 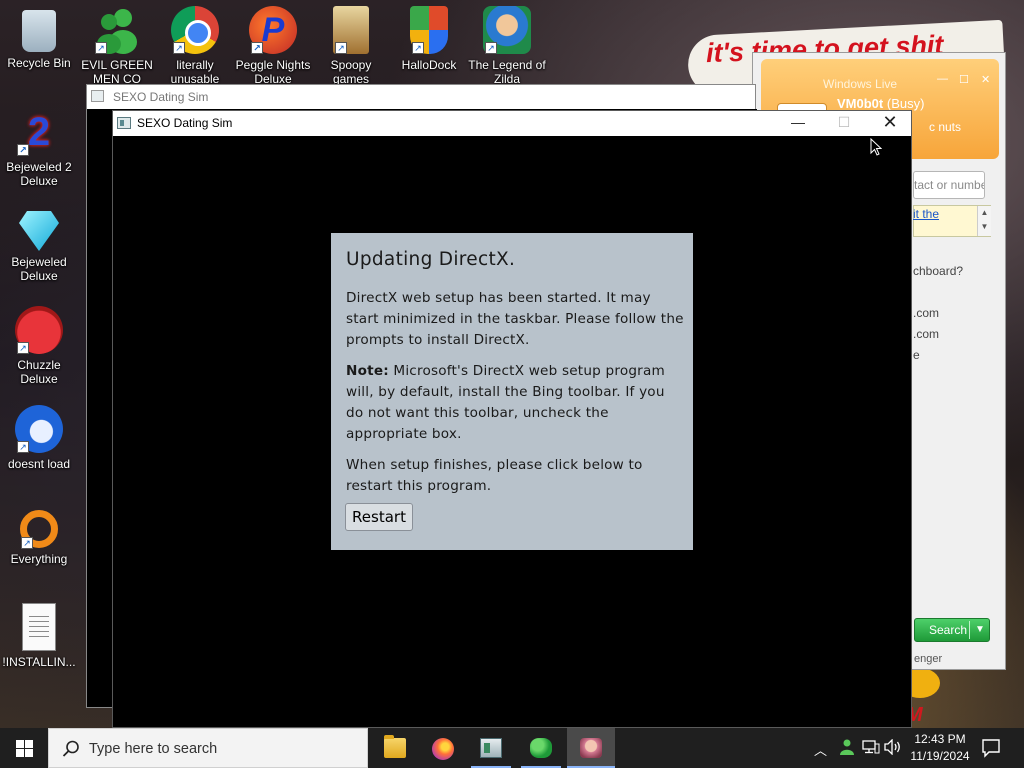 I want to click on evil-green-men-icon: ↗, so click(x=117, y=30).